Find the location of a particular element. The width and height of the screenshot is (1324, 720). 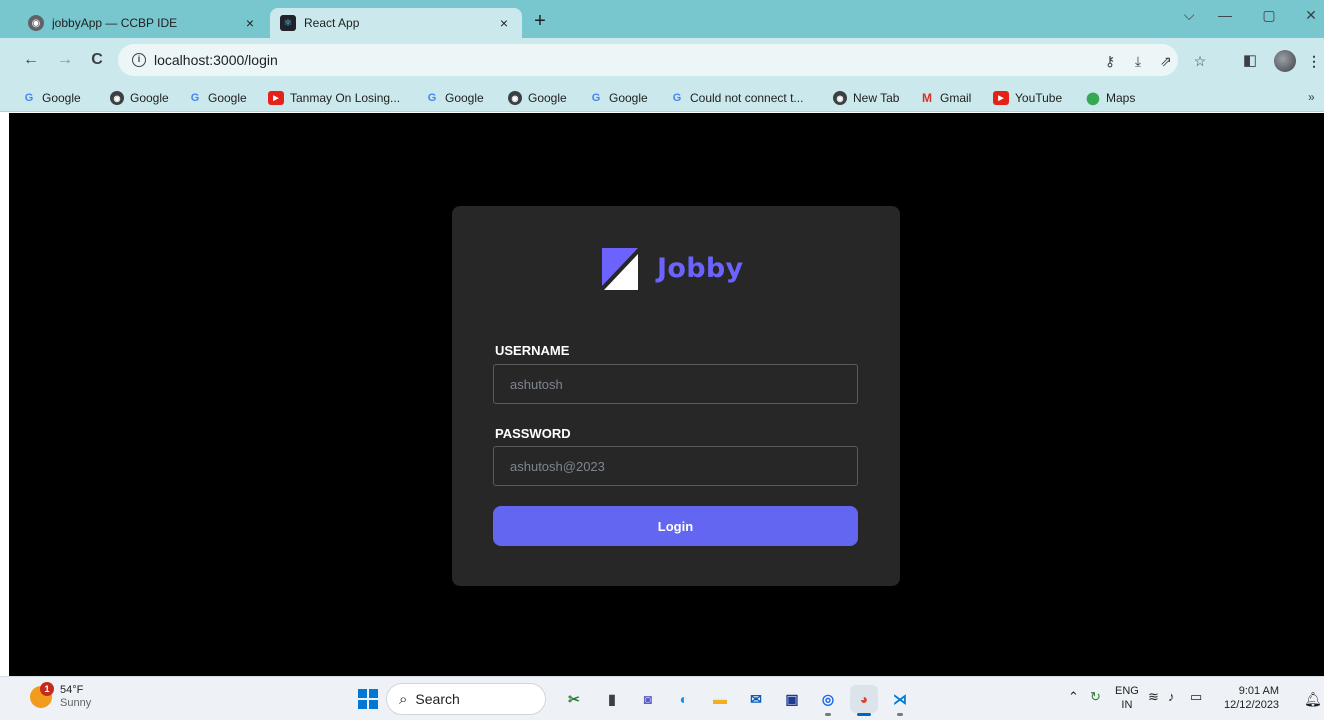

tab-search-button: ⌵ is located at coordinates (1189, 18).